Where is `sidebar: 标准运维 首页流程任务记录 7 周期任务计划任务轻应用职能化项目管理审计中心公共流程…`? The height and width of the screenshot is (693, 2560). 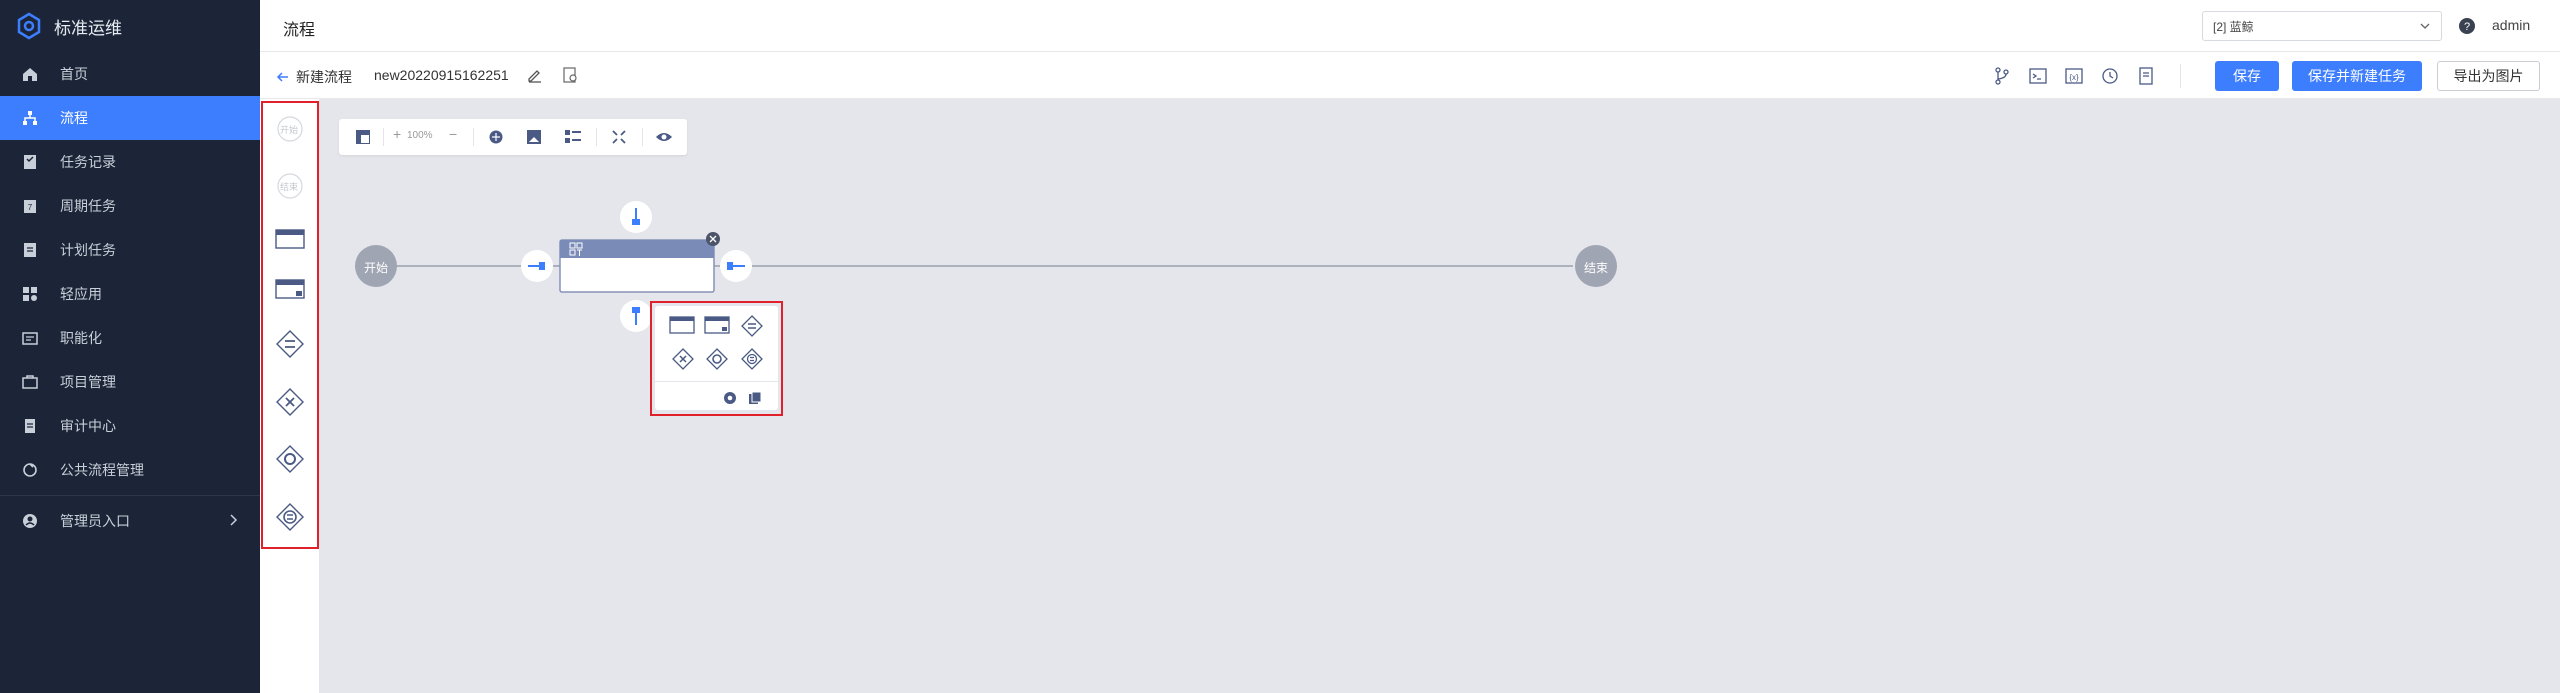
sidebar: 标准运维 首页流程任务记录 7 周期任务计划任务轻应用职能化项目管理审计中心公共流程… is located at coordinates (130, 346).